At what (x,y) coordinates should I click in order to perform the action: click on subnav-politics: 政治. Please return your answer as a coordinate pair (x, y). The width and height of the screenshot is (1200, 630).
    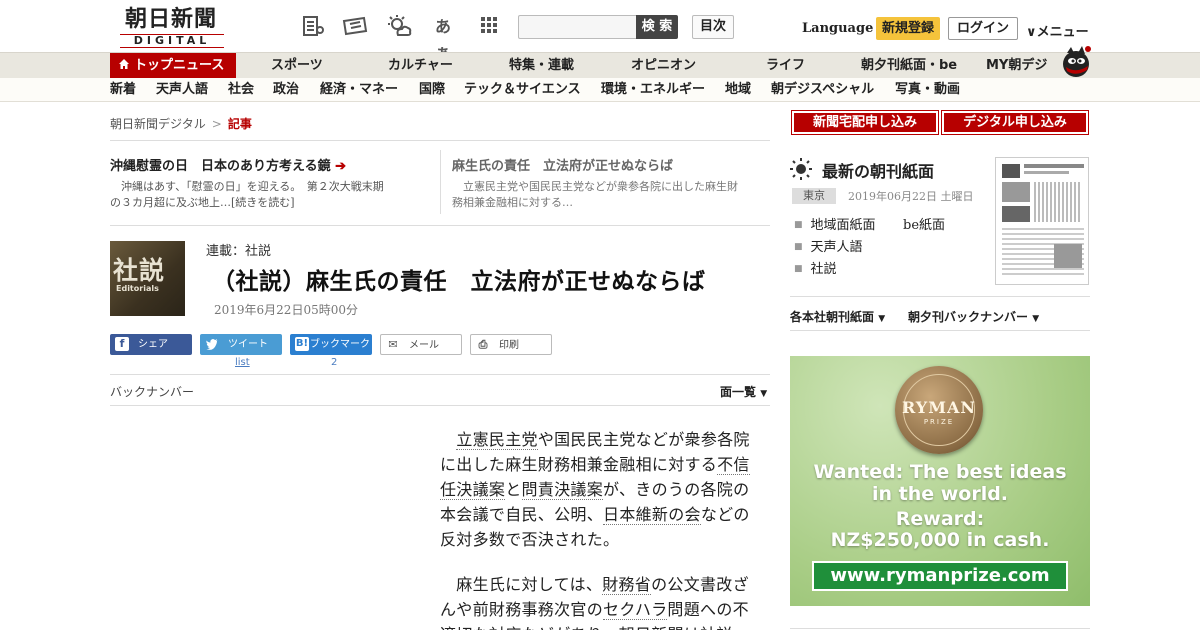
    Looking at the image, I should click on (286, 90).